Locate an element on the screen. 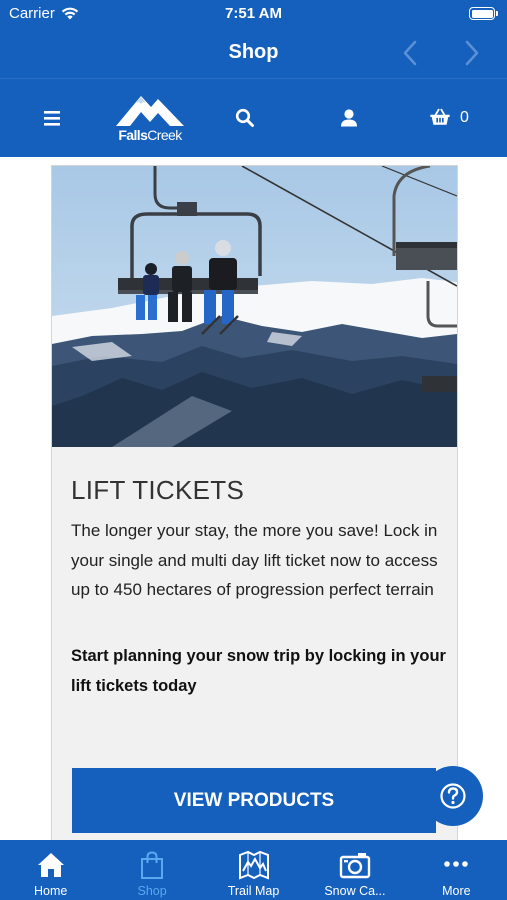 Image resolution: width=507 pixels, height=900 pixels. falls-creek-logo: FallsCreek is located at coordinates (150, 119).